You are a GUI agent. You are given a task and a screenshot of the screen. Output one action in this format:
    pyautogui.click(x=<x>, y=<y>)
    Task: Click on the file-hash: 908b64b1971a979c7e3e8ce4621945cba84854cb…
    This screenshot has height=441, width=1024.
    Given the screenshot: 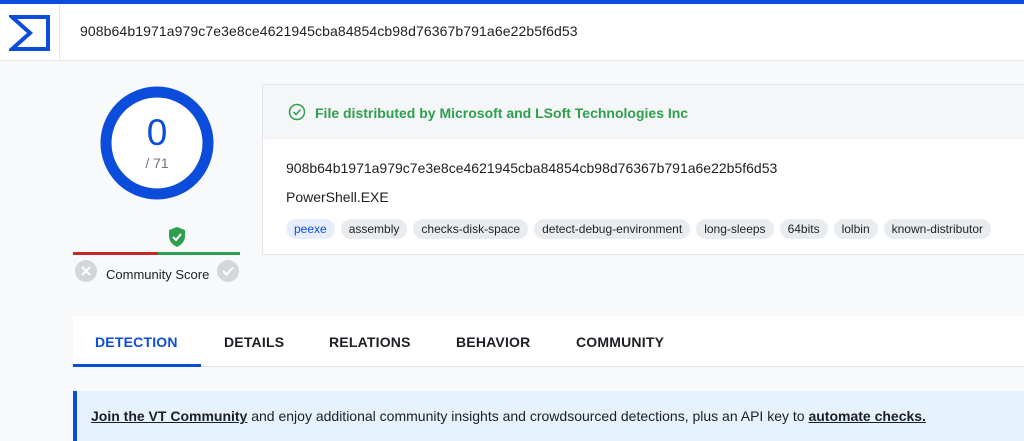 What is the action you would take?
    pyautogui.click(x=532, y=168)
    